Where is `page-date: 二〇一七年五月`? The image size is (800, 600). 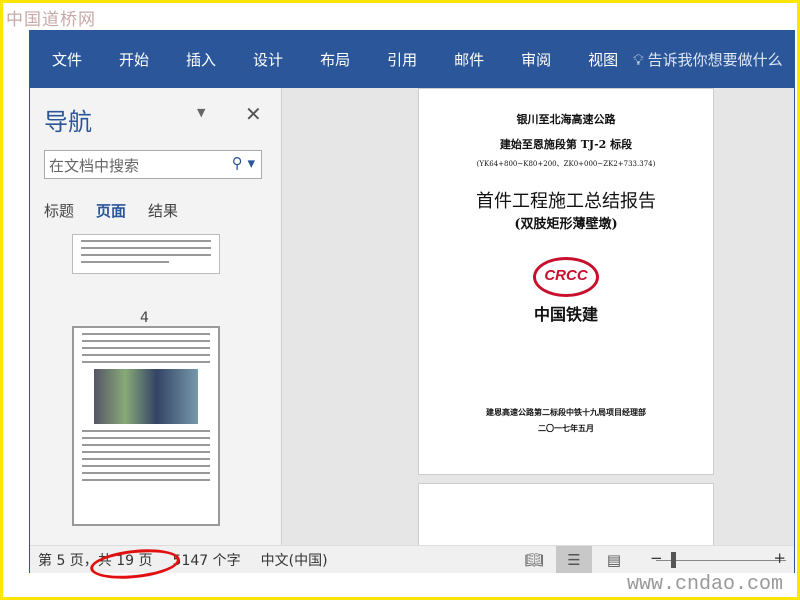
page-date: 二〇一七年五月 is located at coordinates (566, 428).